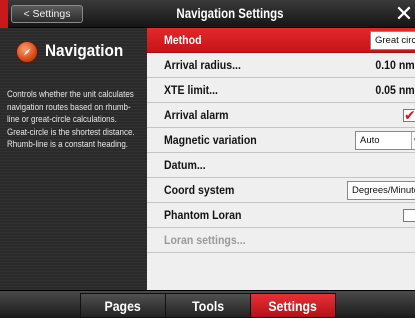 Image resolution: width=415 pixels, height=318 pixels. I want to click on method-select: Great circle, so click(392, 40).